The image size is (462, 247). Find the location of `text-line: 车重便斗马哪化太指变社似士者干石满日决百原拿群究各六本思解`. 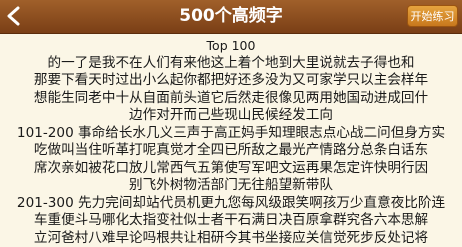

text-line: 车重便斗马哪化太指变社似士者干石满日决百原拿群究各六本思解 is located at coordinates (231, 221).